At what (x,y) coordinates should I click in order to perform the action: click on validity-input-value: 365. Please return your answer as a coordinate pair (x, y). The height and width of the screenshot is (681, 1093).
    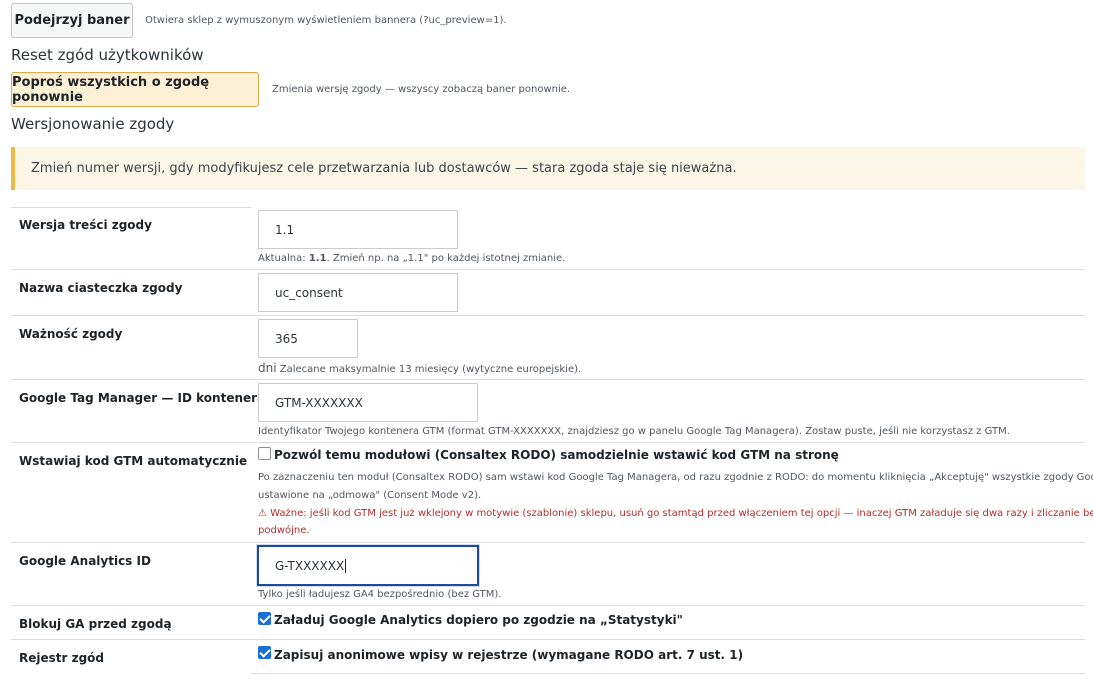
    Looking at the image, I should click on (286, 338).